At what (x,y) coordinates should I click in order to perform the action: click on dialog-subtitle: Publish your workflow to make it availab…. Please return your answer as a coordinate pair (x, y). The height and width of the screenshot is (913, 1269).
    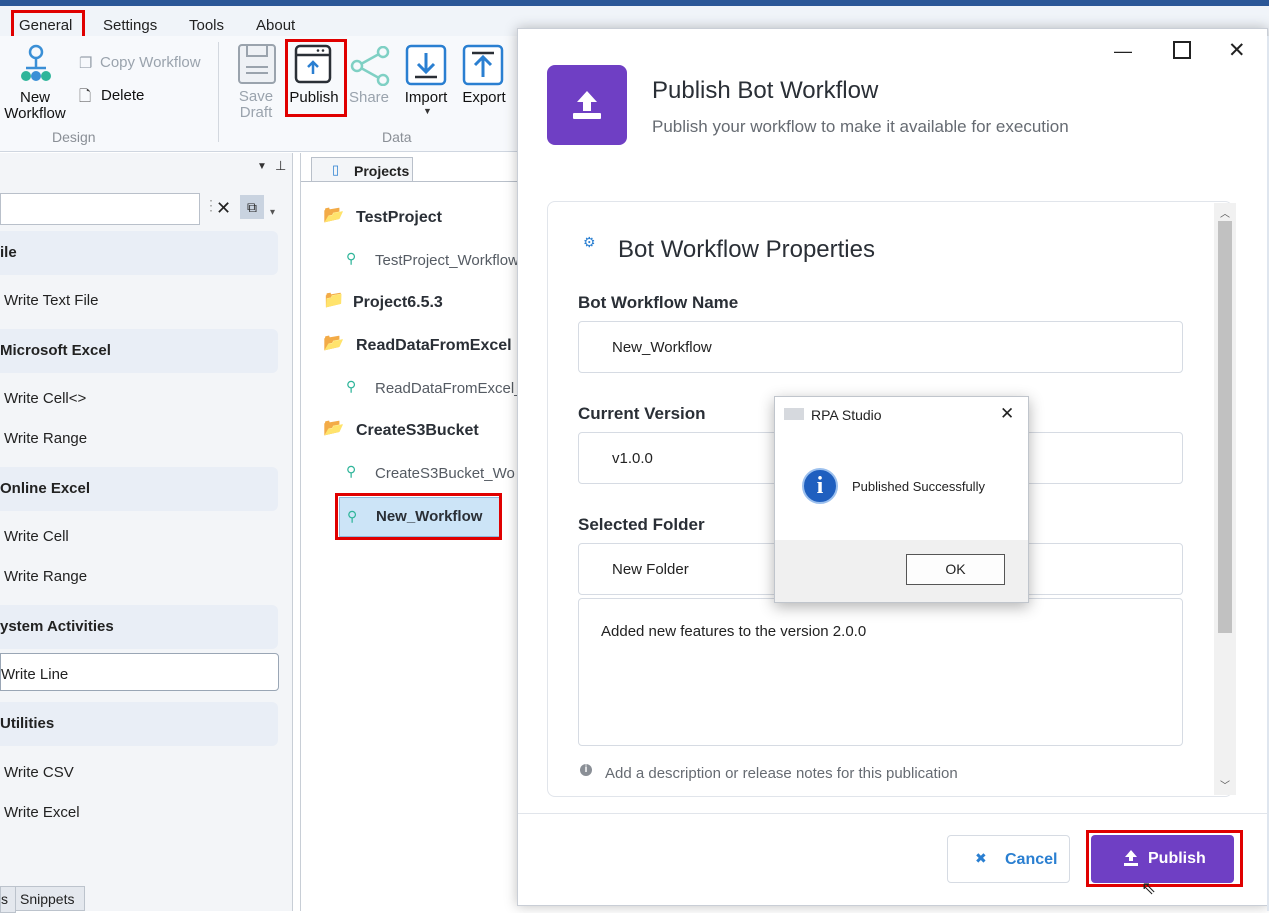
    Looking at the image, I should click on (860, 126).